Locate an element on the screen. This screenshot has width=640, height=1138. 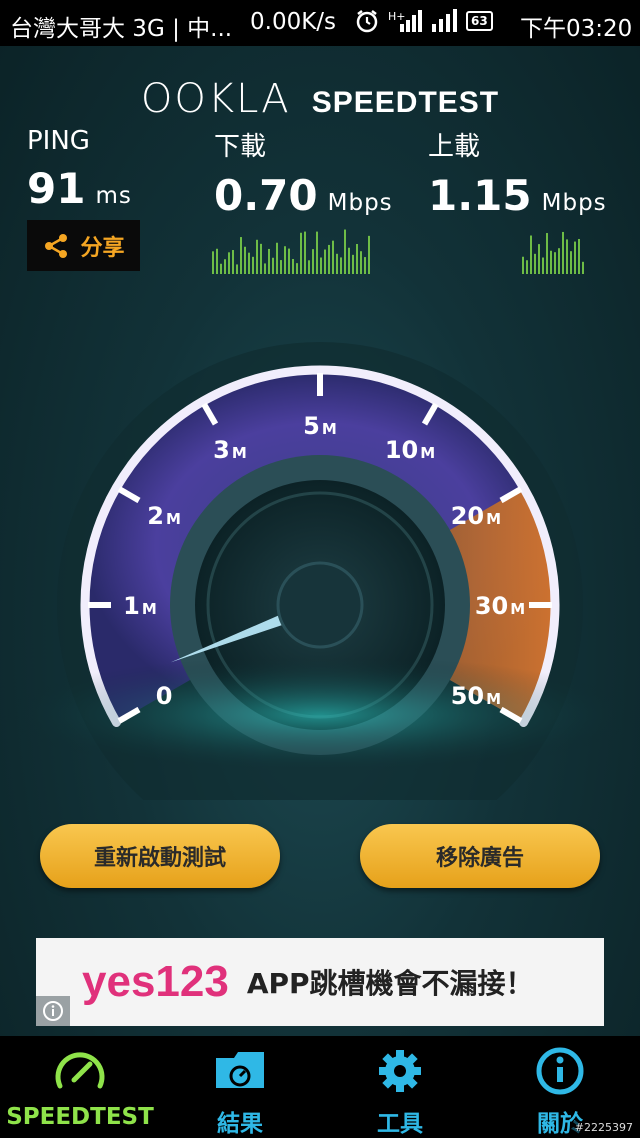
info-icon is located at coordinates (53, 1011).